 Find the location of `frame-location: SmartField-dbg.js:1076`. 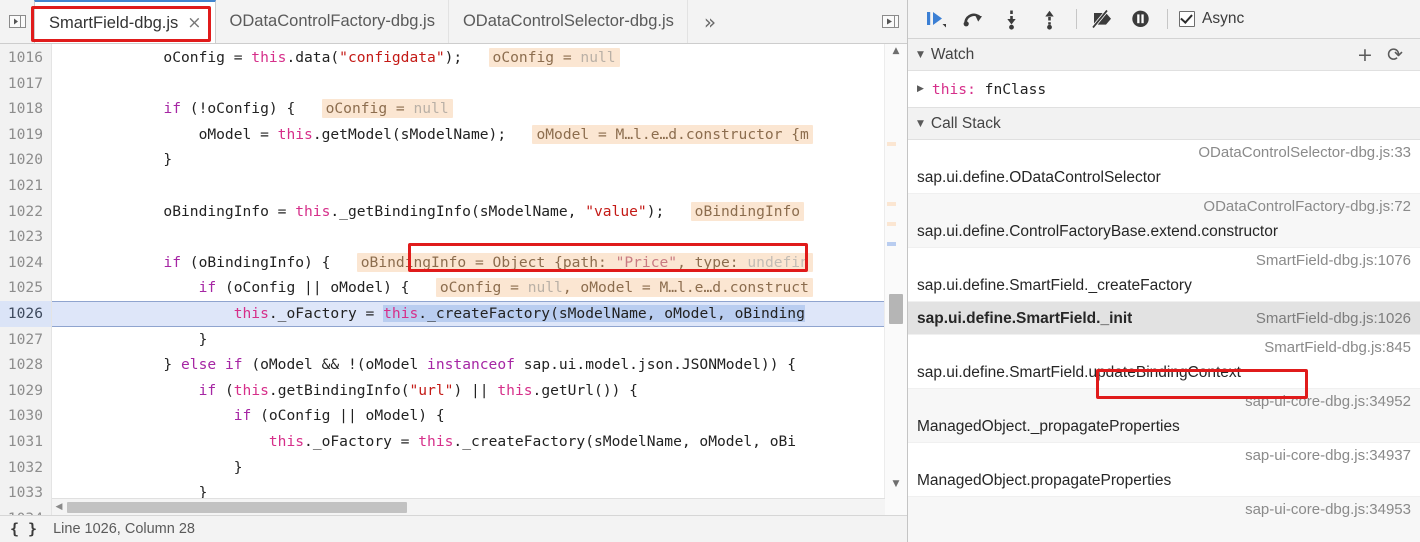

frame-location: SmartField-dbg.js:1076 is located at coordinates (1333, 260).